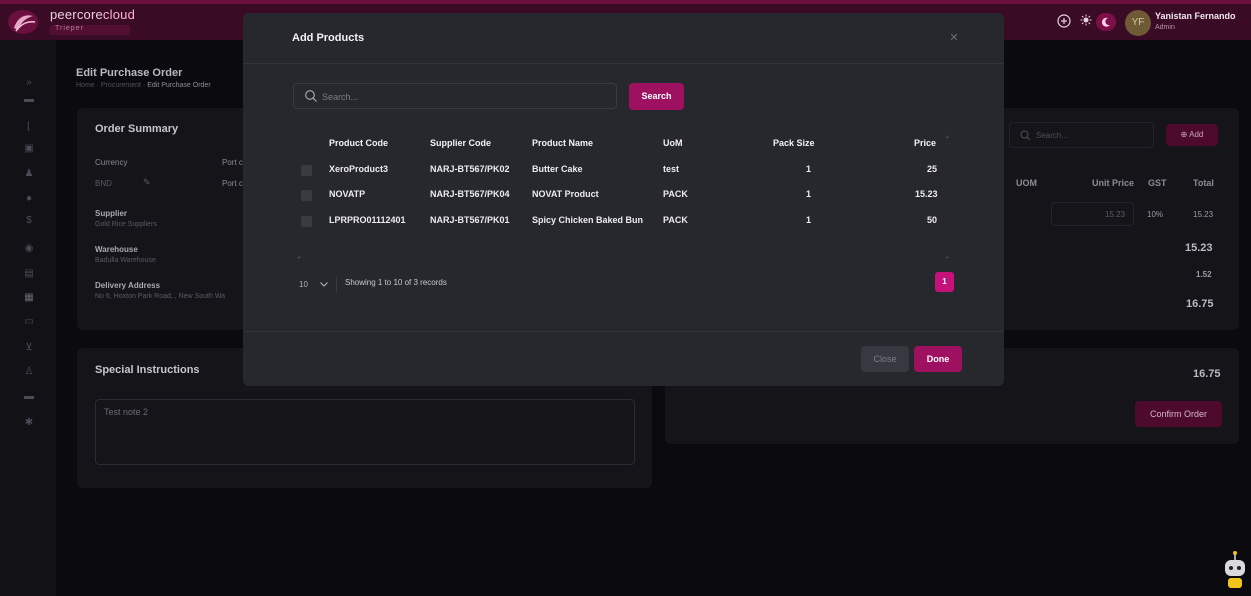 The height and width of the screenshot is (596, 1251). What do you see at coordinates (29, 249) in the screenshot?
I see `circle-icon: ◉` at bounding box center [29, 249].